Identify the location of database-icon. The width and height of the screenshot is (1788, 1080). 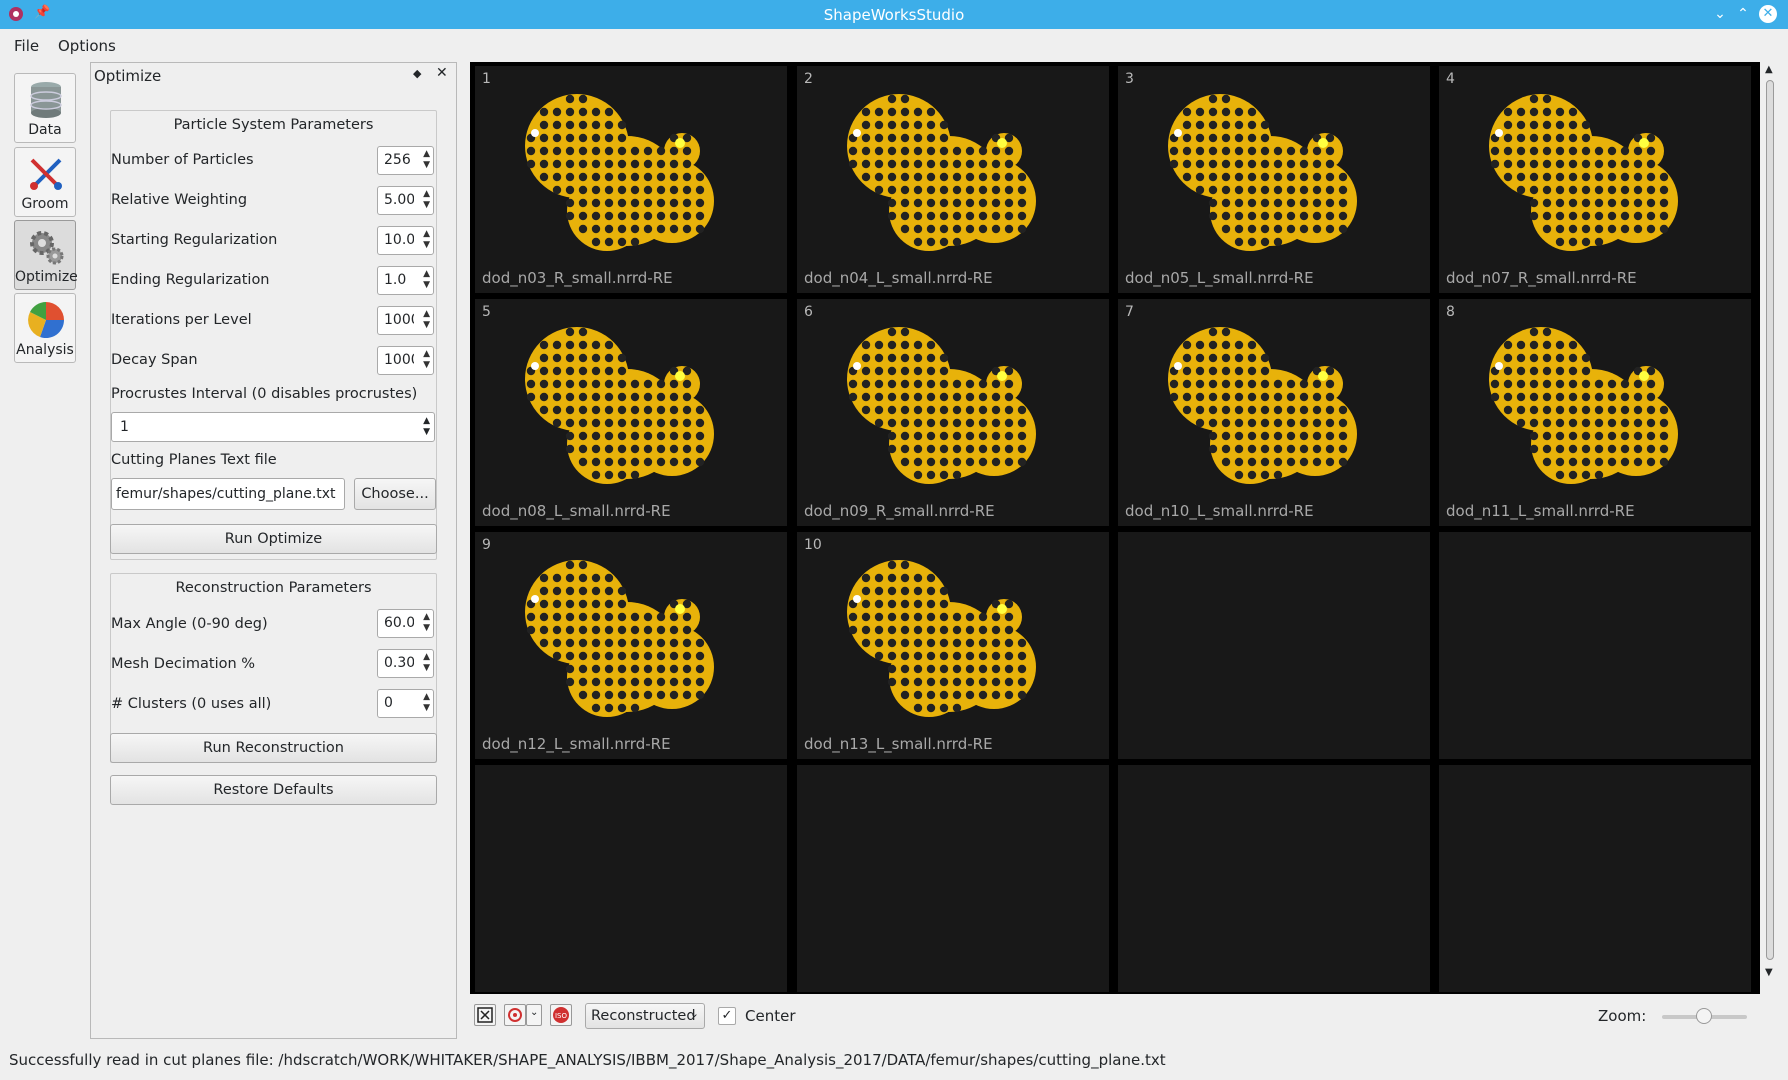
(46, 100).